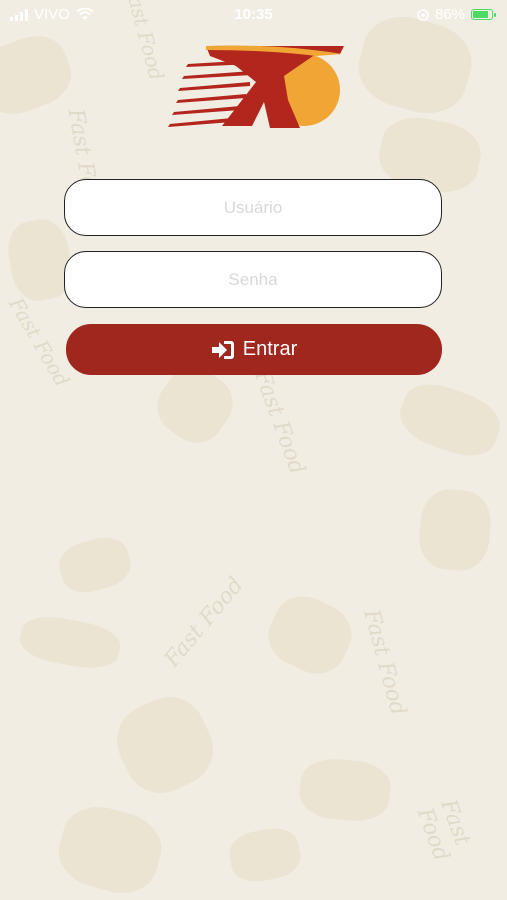 This screenshot has width=507, height=900. What do you see at coordinates (253, 207) in the screenshot?
I see `username-input` at bounding box center [253, 207].